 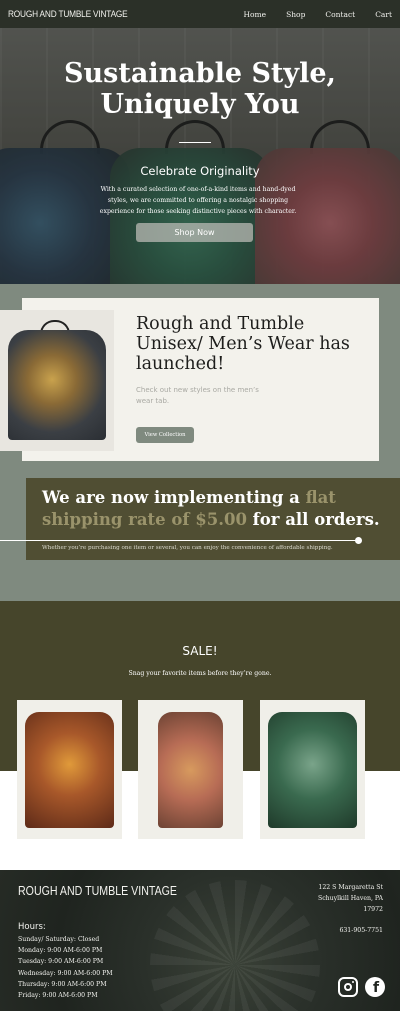 I want to click on facebook-icon: f, so click(x=375, y=987).